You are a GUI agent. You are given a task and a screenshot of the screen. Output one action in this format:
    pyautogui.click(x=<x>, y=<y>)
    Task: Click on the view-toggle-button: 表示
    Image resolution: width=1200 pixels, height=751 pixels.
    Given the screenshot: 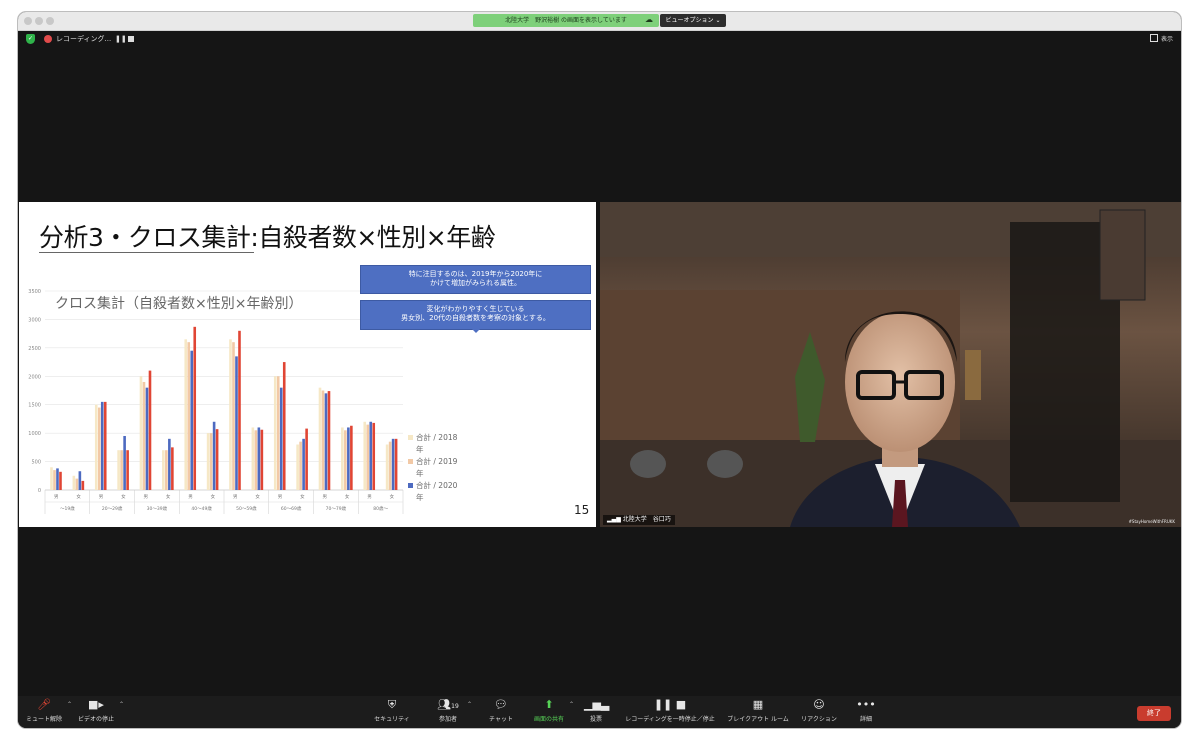 What is the action you would take?
    pyautogui.click(x=1161, y=39)
    